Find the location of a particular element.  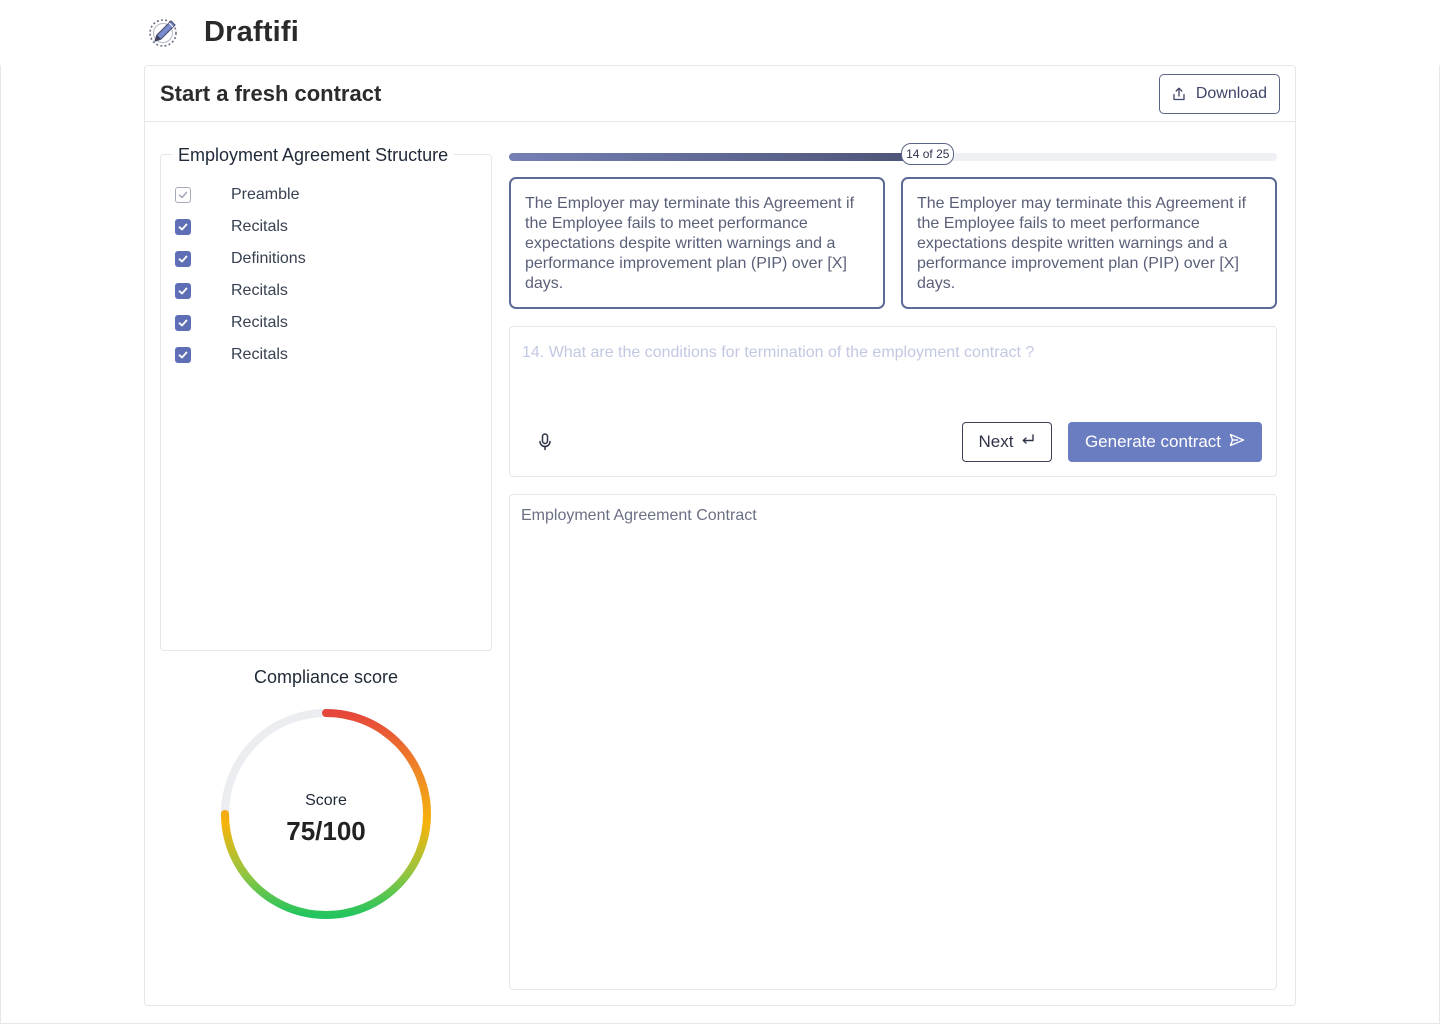

score-value: 75/100 is located at coordinates (326, 831).